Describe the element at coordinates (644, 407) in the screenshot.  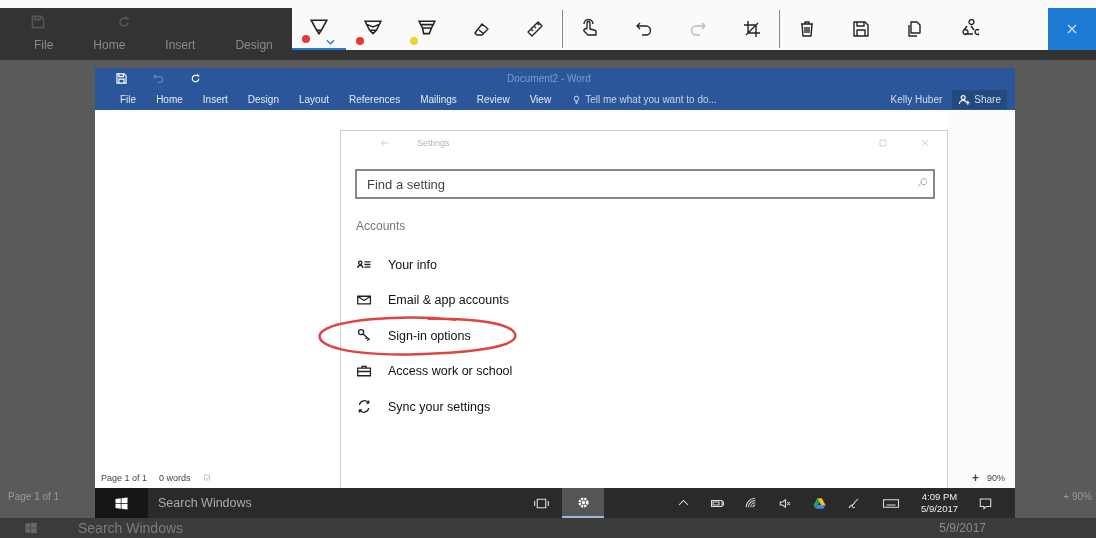
I see `settings-item: Sync your settings` at that location.